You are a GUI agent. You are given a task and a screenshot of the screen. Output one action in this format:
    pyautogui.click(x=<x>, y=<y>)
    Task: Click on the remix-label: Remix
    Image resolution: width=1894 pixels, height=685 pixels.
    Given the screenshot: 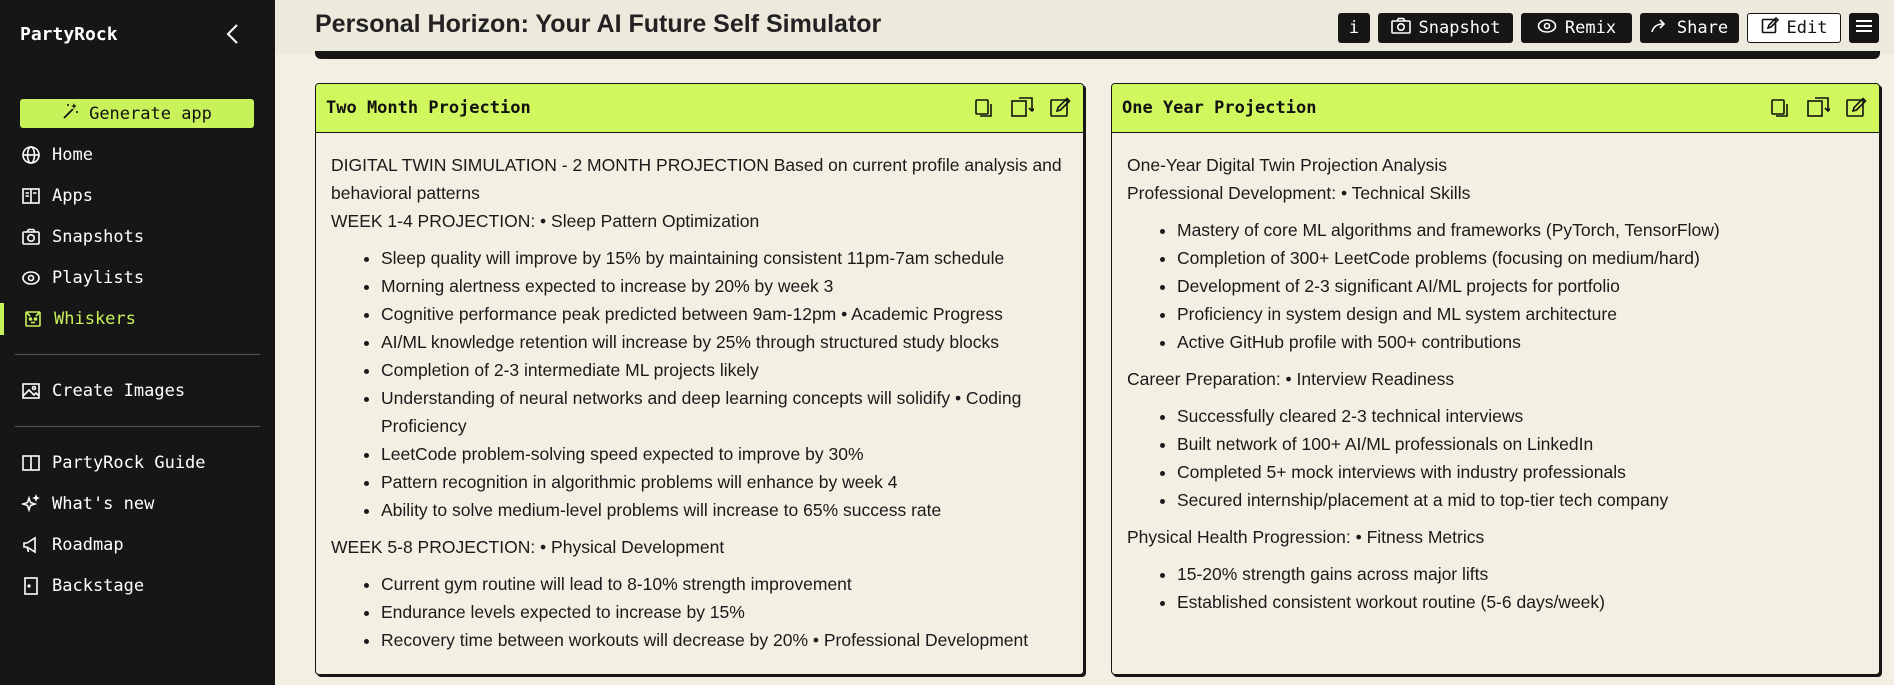 What is the action you would take?
    pyautogui.click(x=1590, y=28)
    